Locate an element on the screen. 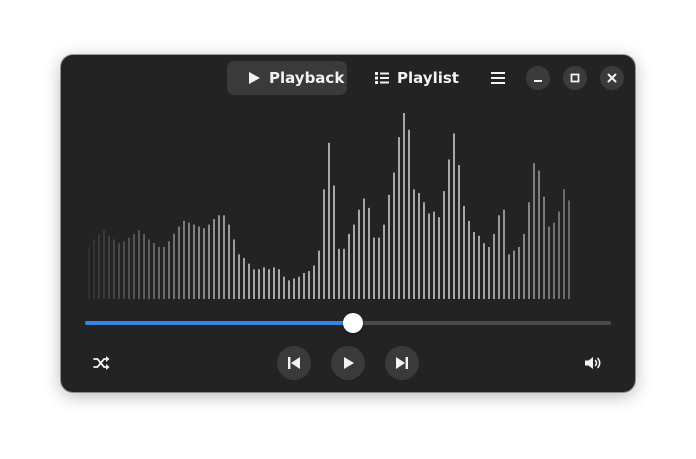  list-icon is located at coordinates (382, 78).